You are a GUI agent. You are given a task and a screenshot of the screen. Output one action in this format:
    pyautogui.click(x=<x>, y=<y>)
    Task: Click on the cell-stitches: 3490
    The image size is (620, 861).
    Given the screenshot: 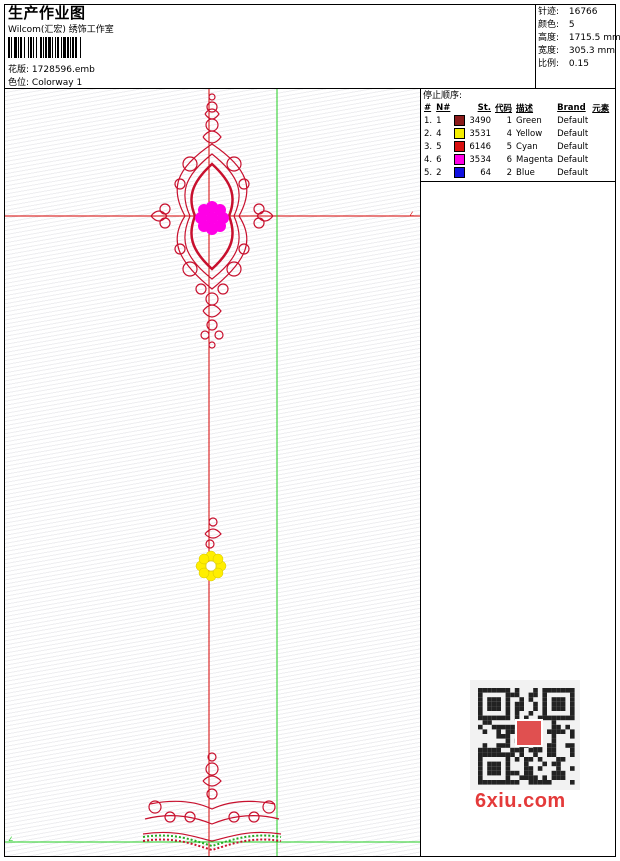 What is the action you would take?
    pyautogui.click(x=480, y=120)
    